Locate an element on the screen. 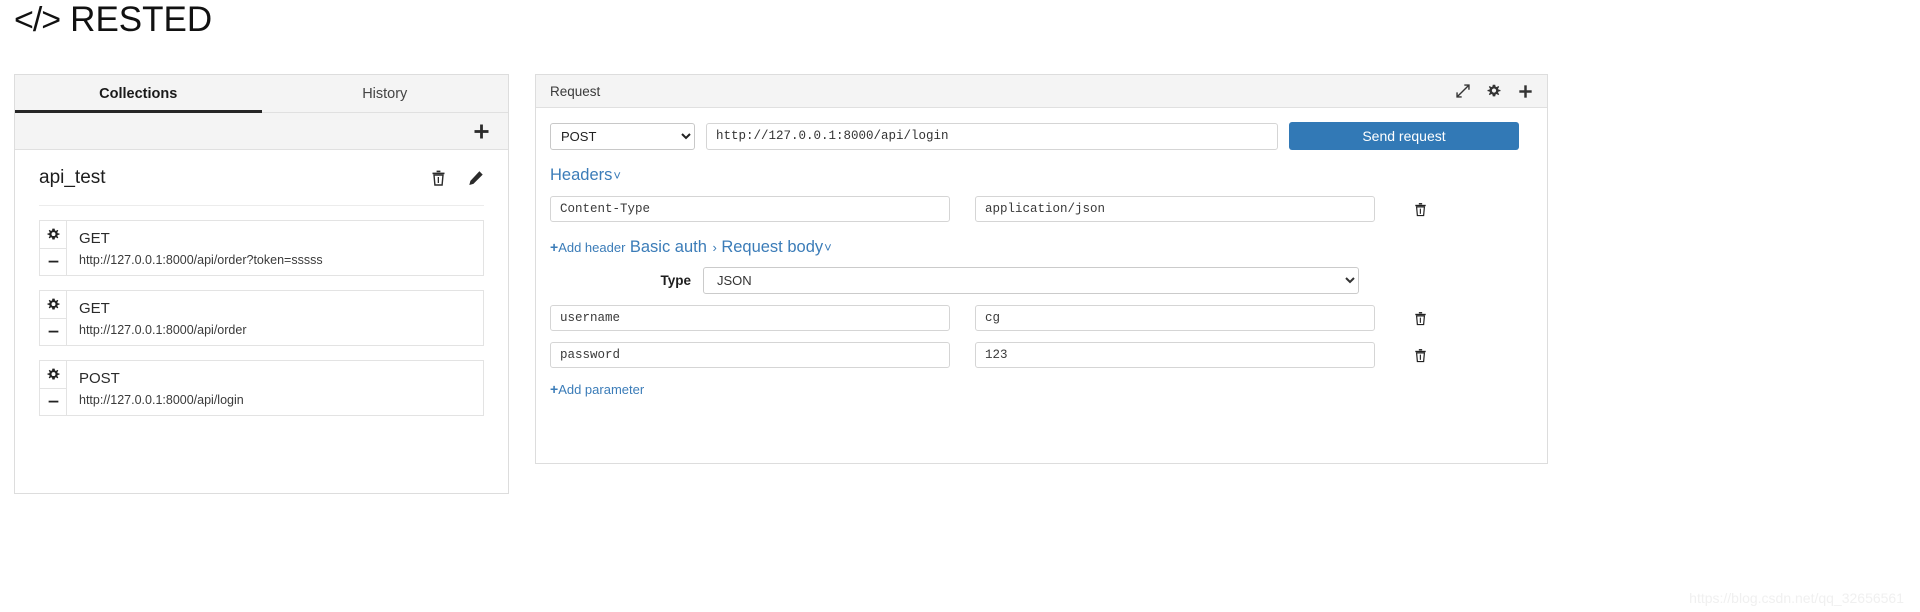 This screenshot has height=612, width=1920. delete-collection-button is located at coordinates (438, 178).